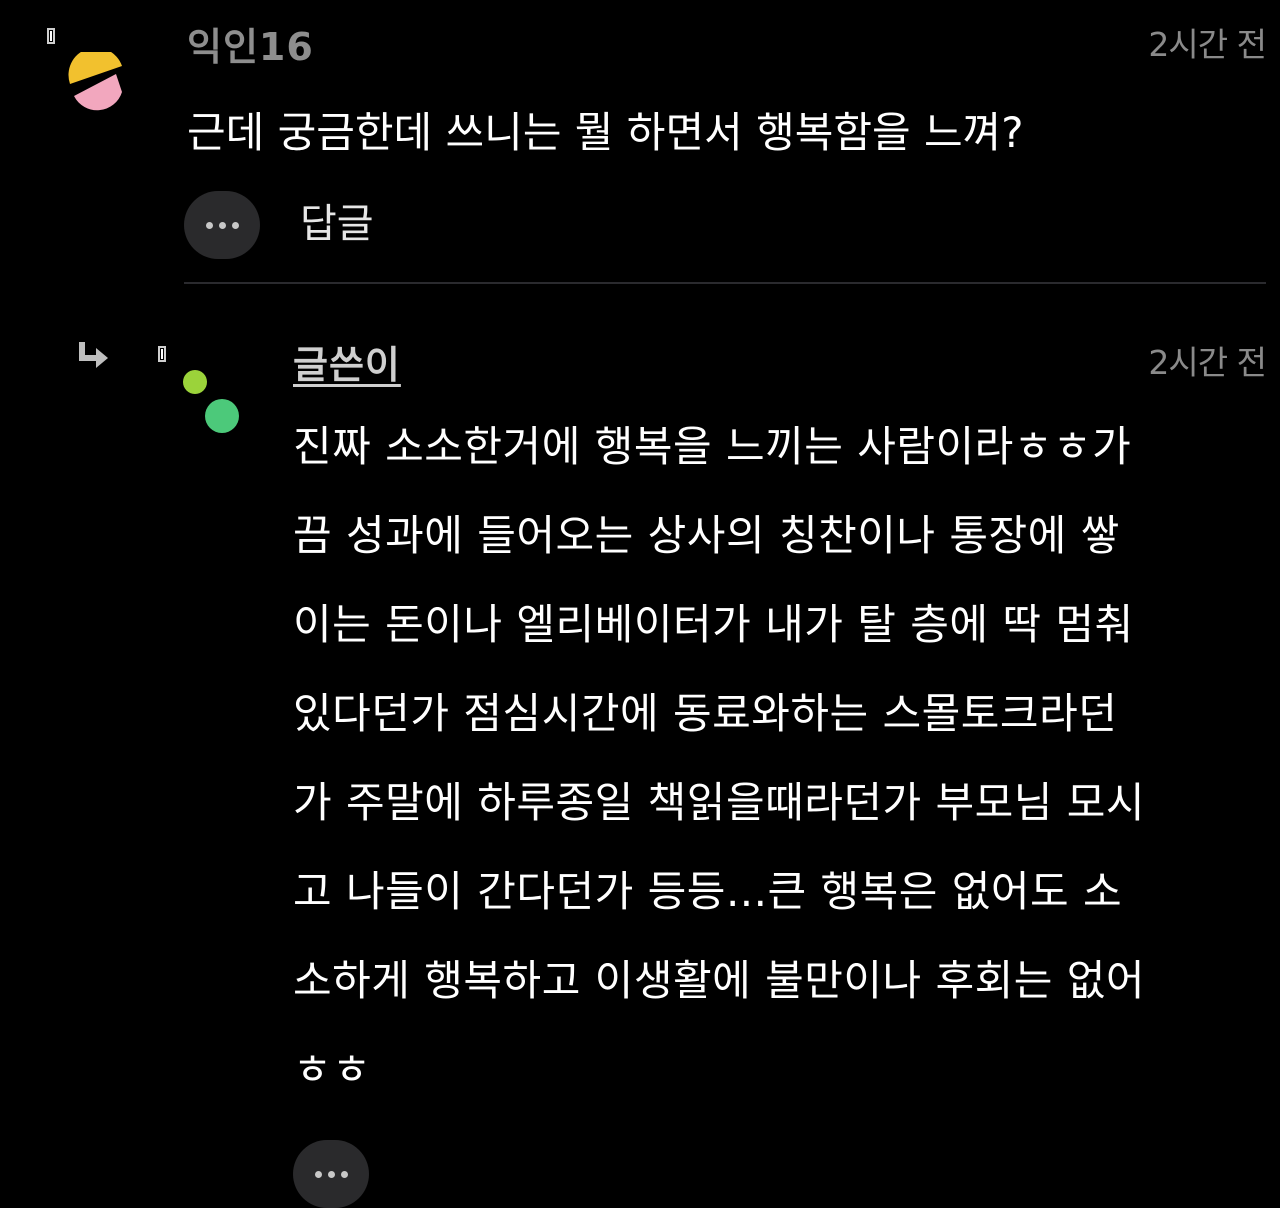 The height and width of the screenshot is (1208, 1280). Describe the element at coordinates (708, 891) in the screenshot. I see `comment-text-line: 고 나들이 간다던가 등등...큰 행복은 없어도 소` at that location.